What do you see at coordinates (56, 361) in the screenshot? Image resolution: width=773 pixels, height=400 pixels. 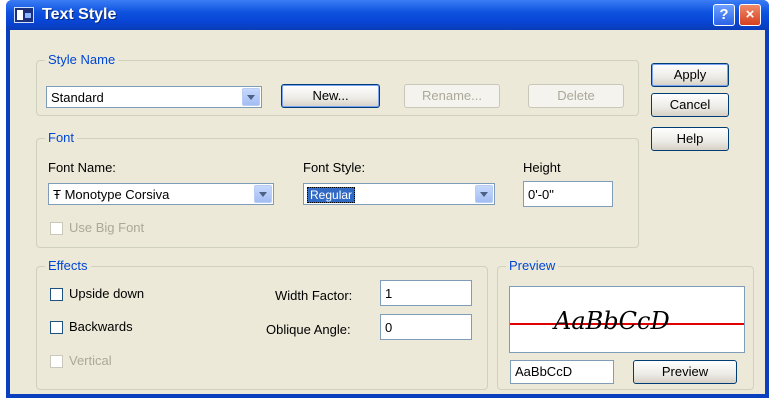 I see `vertical-checkbox` at bounding box center [56, 361].